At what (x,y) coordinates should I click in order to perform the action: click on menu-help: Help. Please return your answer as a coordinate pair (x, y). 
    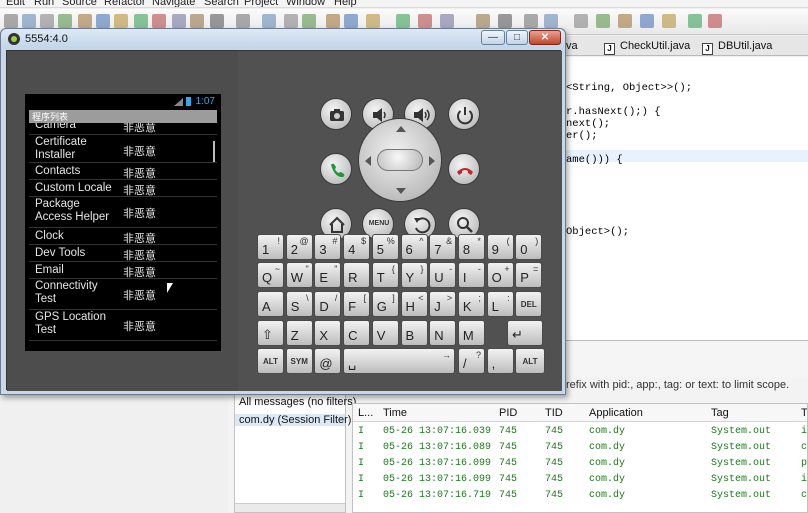
    Looking at the image, I should click on (345, 3).